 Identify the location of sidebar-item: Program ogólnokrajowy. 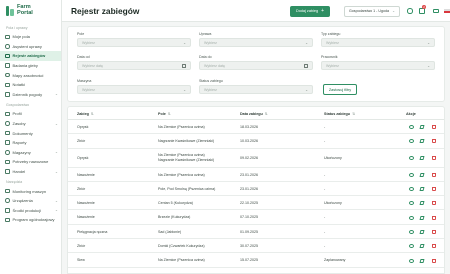
(30, 220).